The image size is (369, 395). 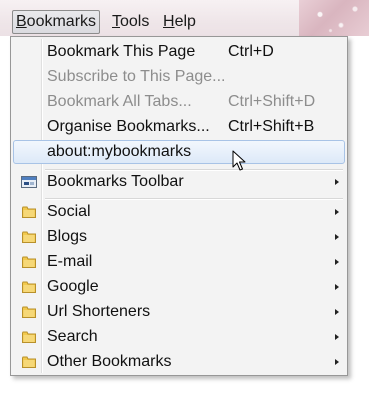 What do you see at coordinates (67, 236) in the screenshot?
I see `menu-item-label: Blogs` at bounding box center [67, 236].